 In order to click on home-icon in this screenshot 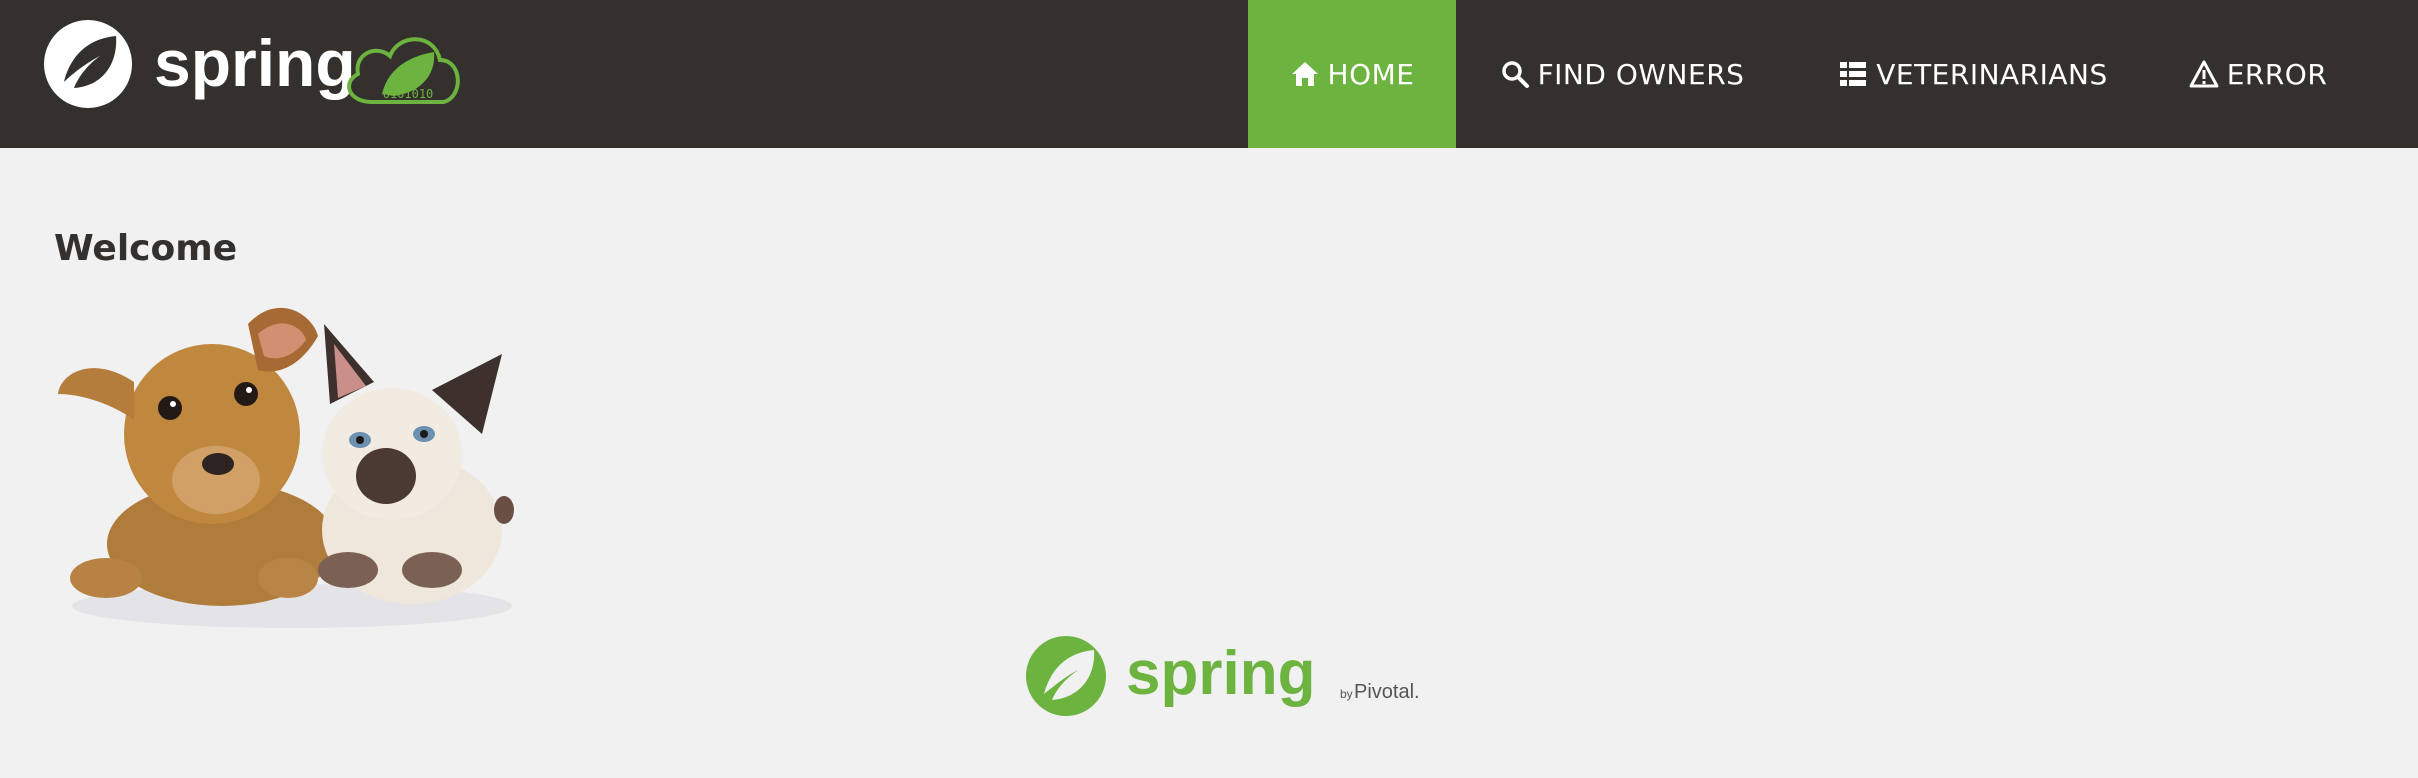, I will do `click(1305, 74)`.